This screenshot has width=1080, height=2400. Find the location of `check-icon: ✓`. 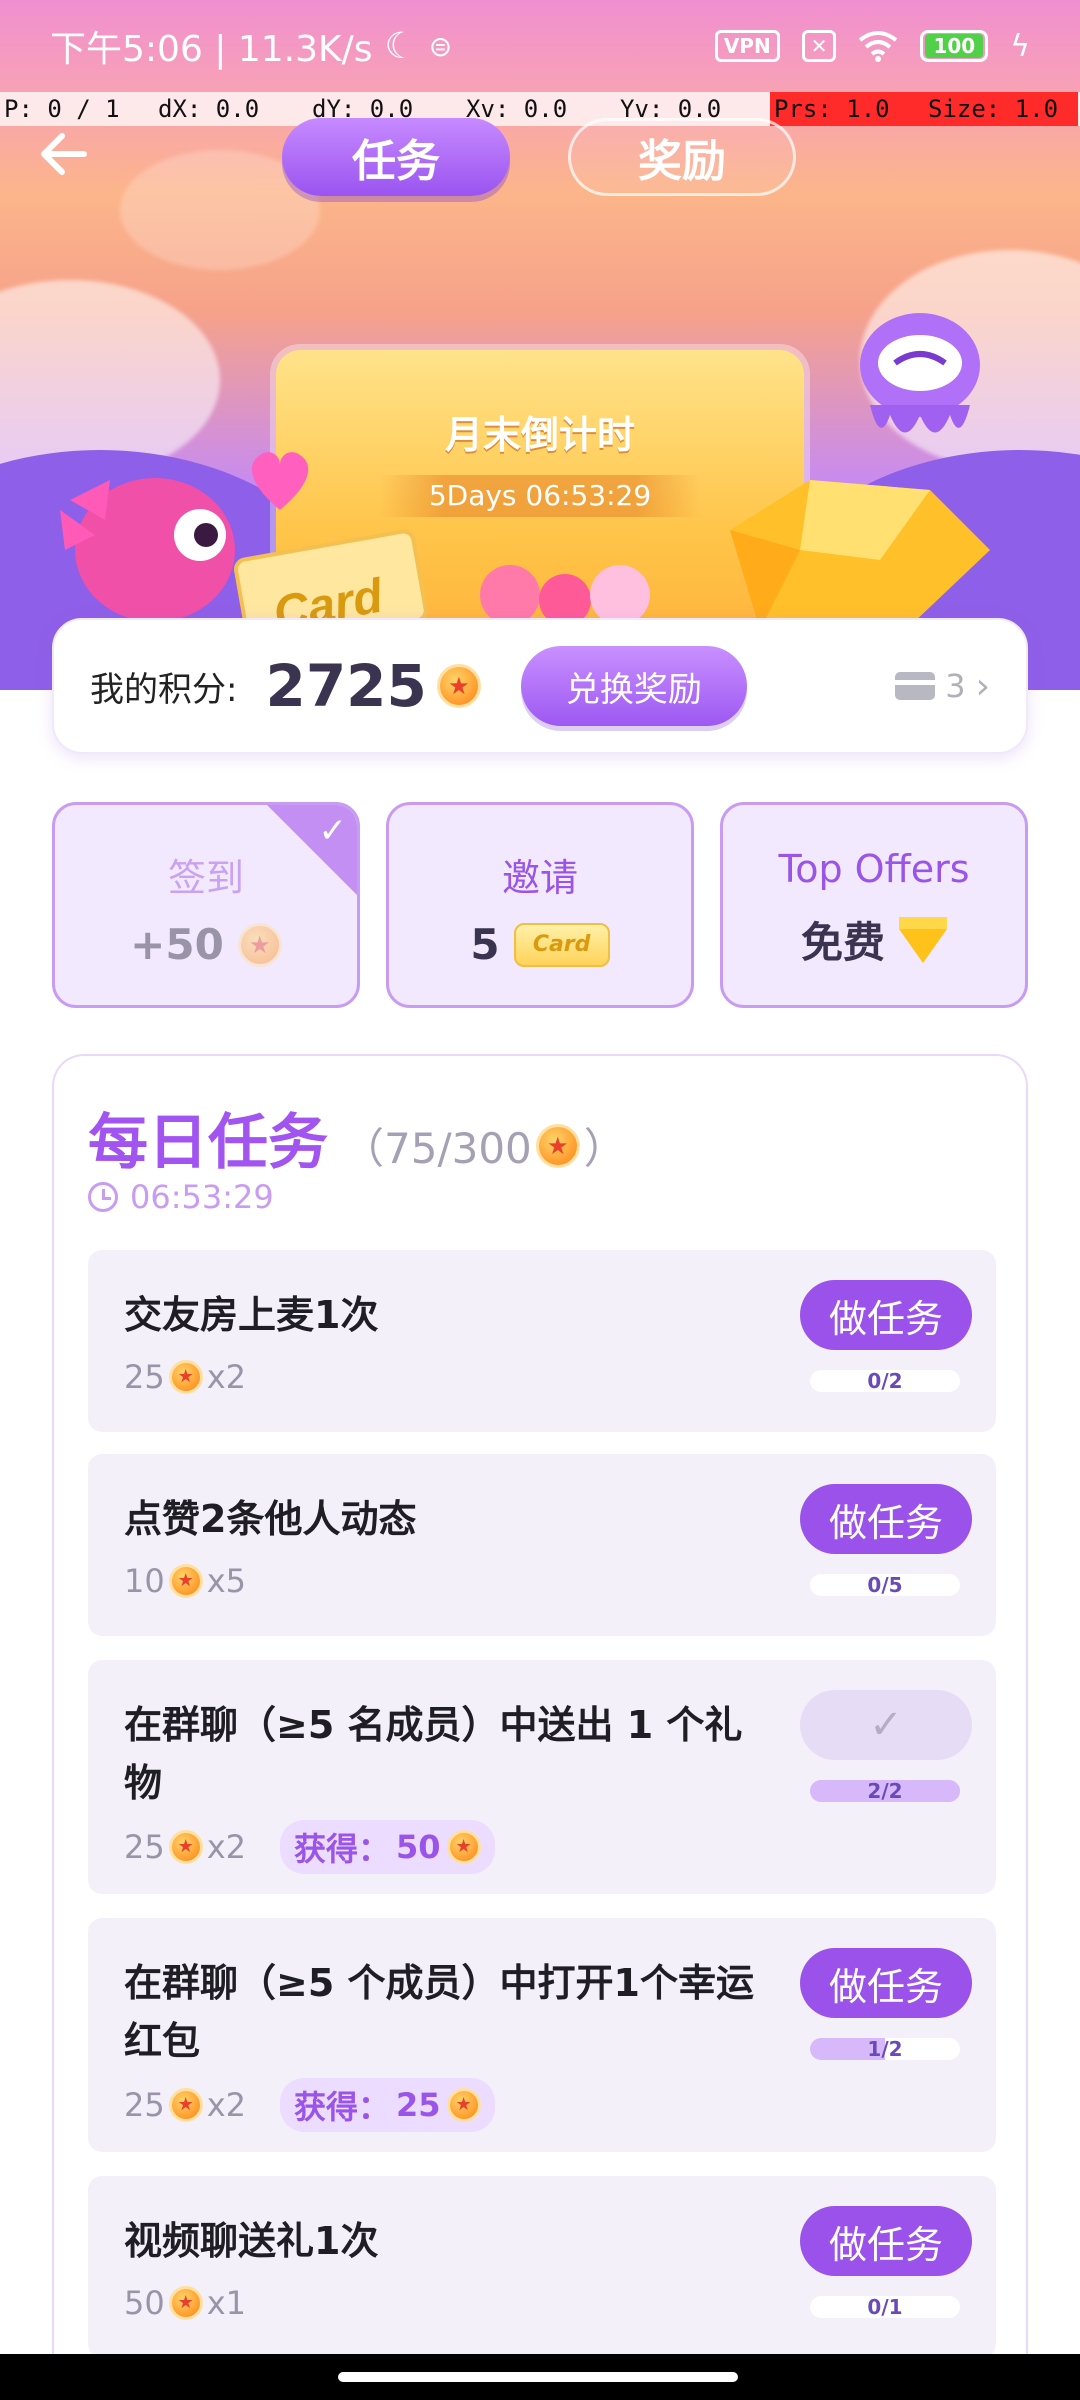

check-icon: ✓ is located at coordinates (333, 831).